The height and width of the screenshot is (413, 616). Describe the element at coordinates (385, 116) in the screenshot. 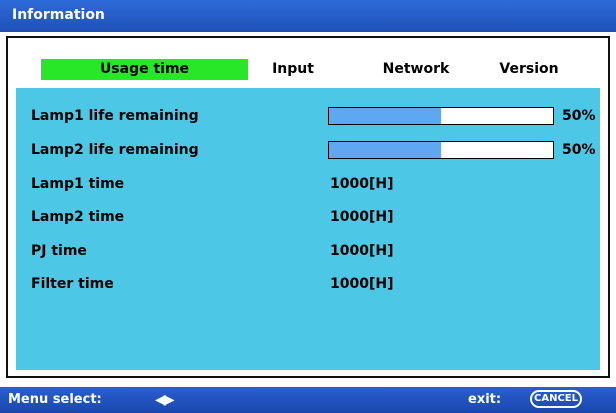

I see `lamp1-life-bar-fill` at that location.